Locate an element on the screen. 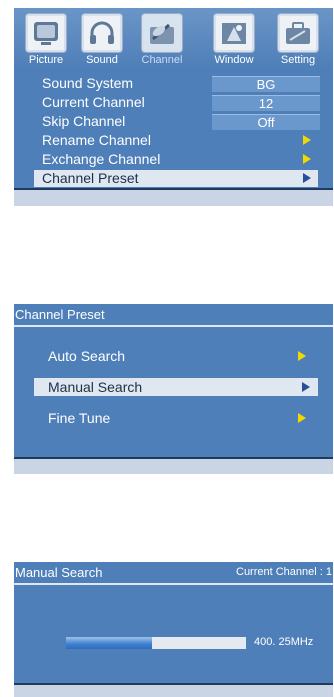 The height and width of the screenshot is (697, 334). window-icon is located at coordinates (234, 33).